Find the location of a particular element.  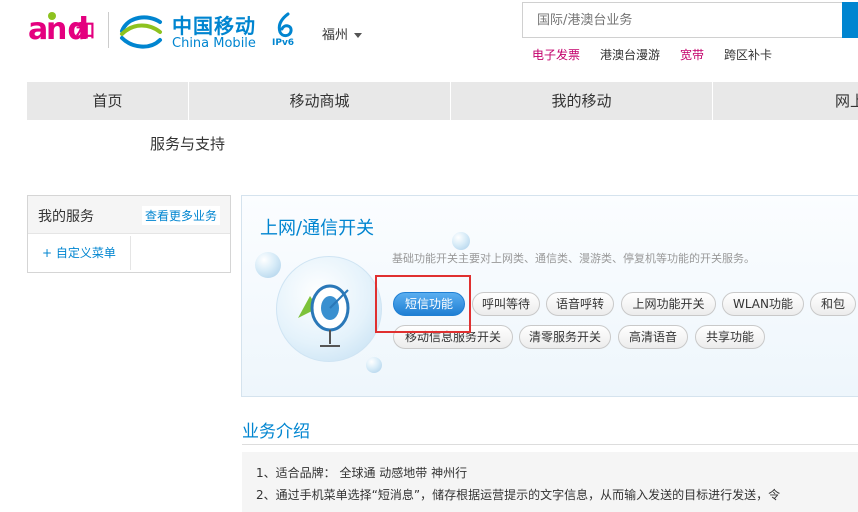

ipv6-icon is located at coordinates (285, 25).